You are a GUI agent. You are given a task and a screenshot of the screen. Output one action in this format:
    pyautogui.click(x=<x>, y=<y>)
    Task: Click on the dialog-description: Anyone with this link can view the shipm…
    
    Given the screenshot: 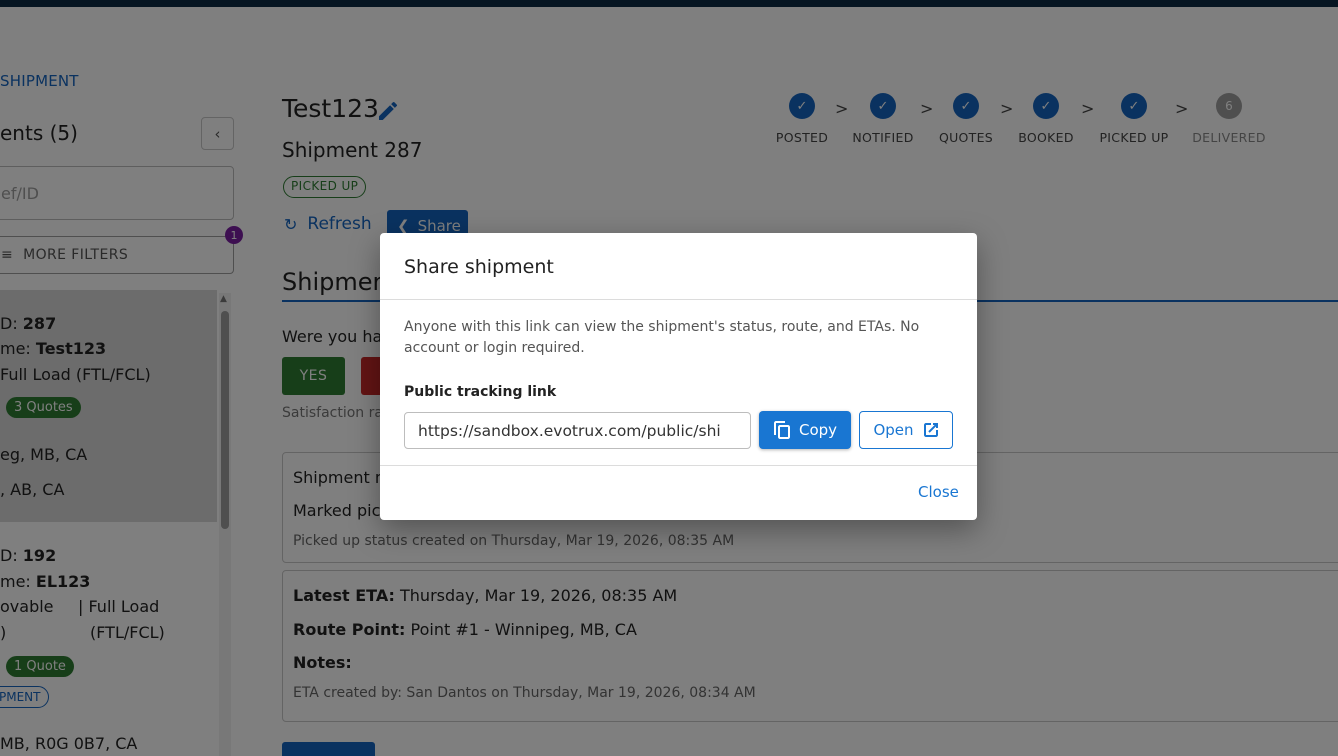 What is the action you would take?
    pyautogui.click(x=662, y=337)
    